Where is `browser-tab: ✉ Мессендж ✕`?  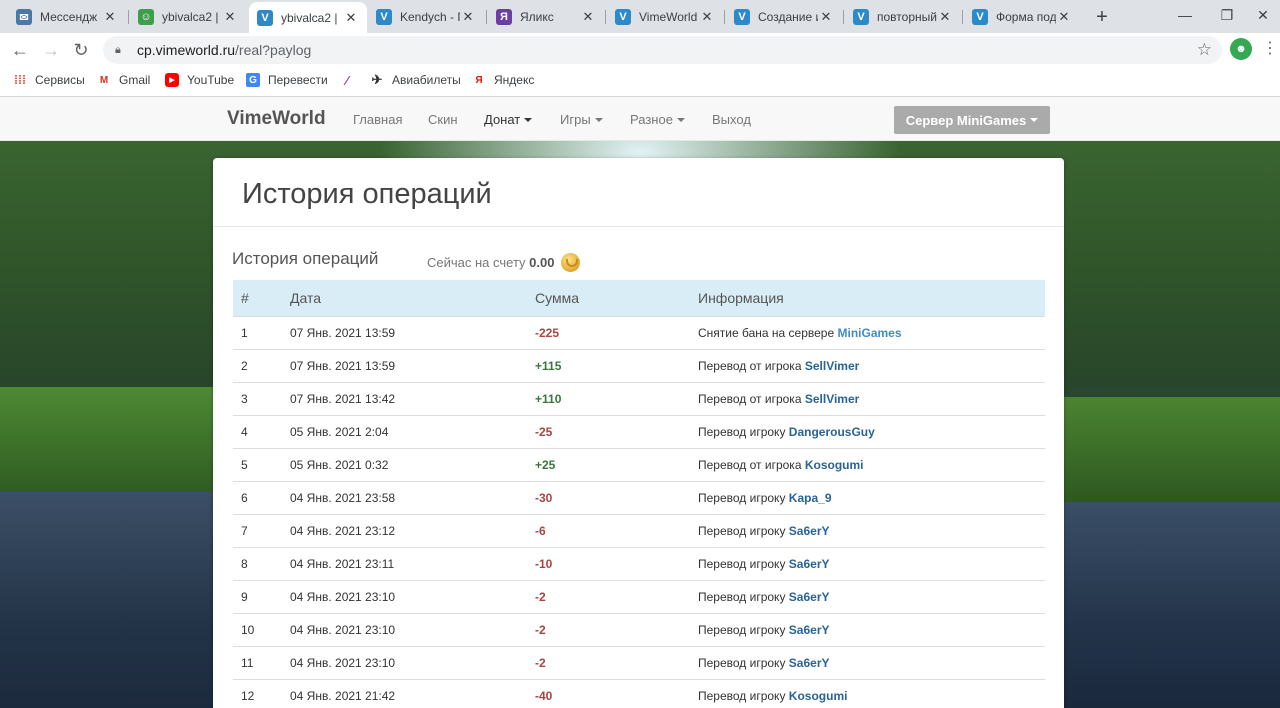 browser-tab: ✉ Мессендж ✕ is located at coordinates (67, 17).